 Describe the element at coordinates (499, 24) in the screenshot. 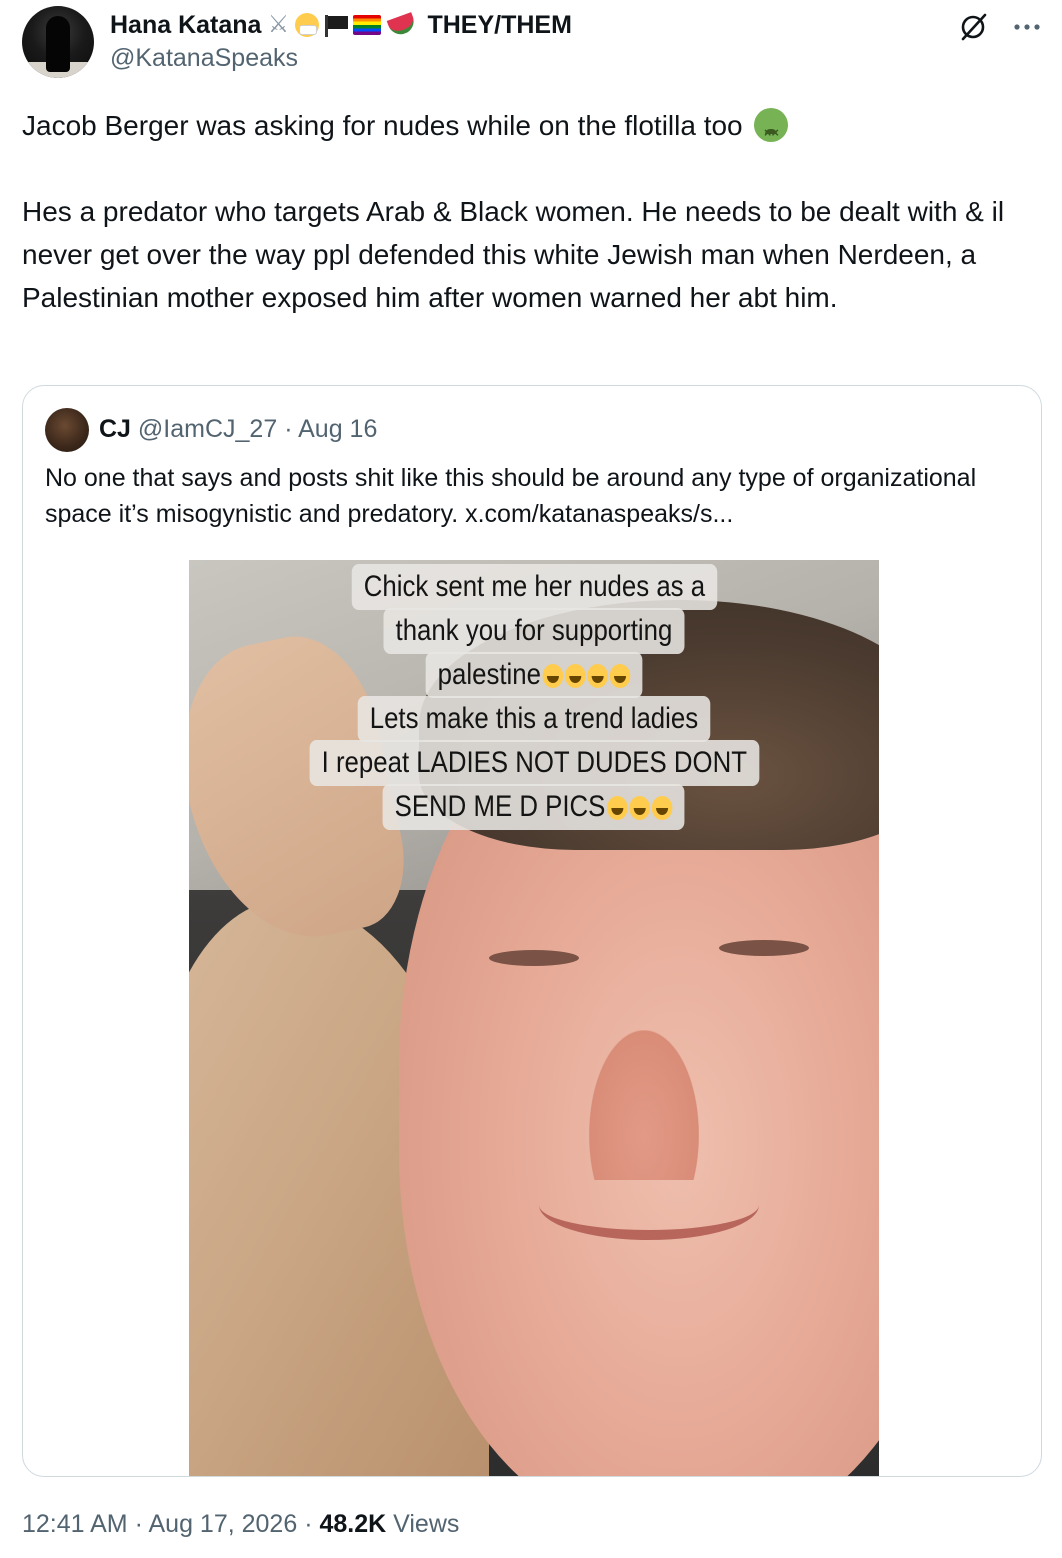

I see `author-pronouns: THEY/THEM` at that location.